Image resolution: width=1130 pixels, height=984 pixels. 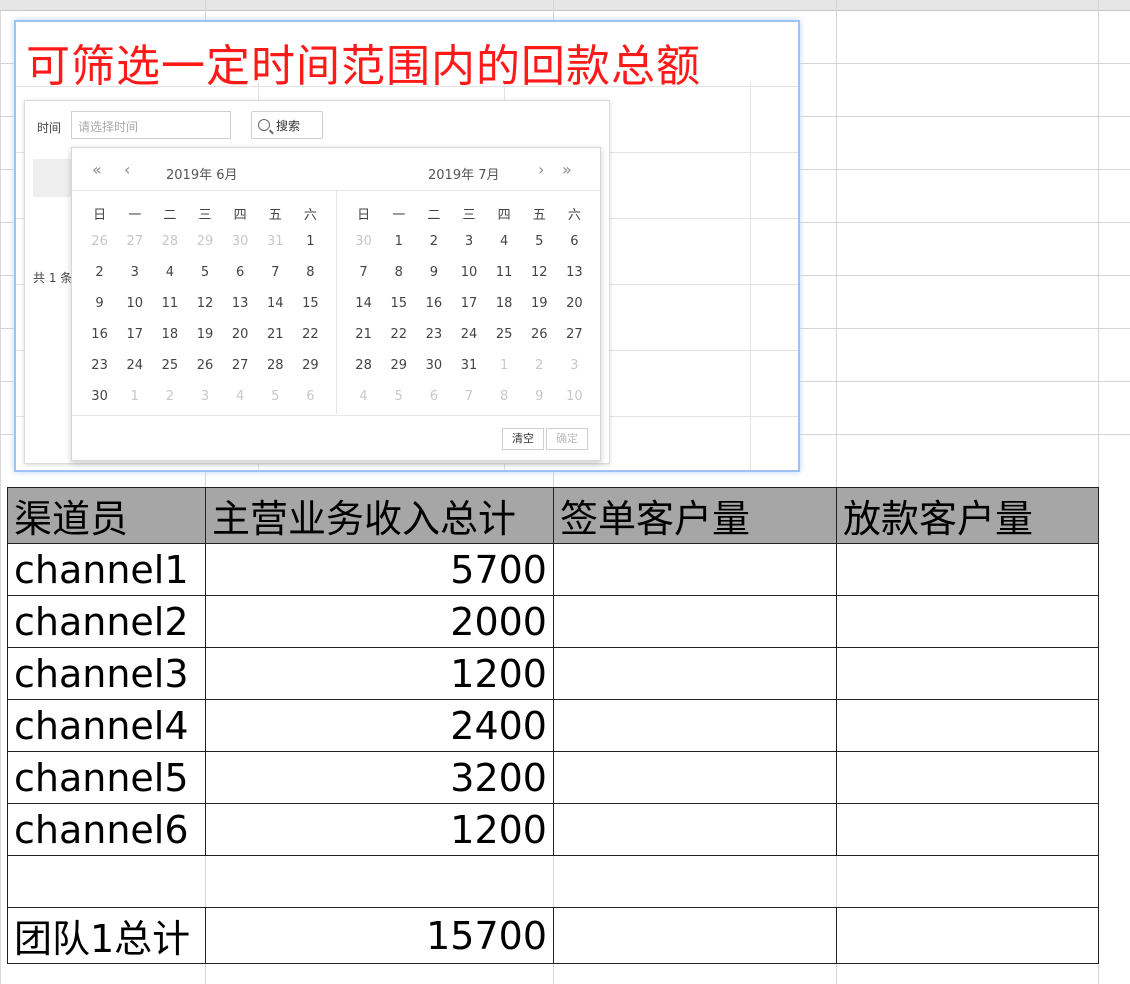 I want to click on prev-year-icon: «, so click(x=97, y=169).